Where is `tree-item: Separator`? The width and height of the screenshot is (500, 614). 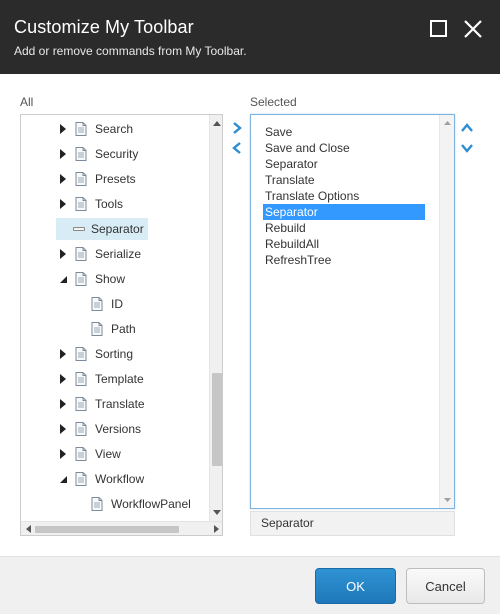 tree-item: Separator is located at coordinates (102, 229).